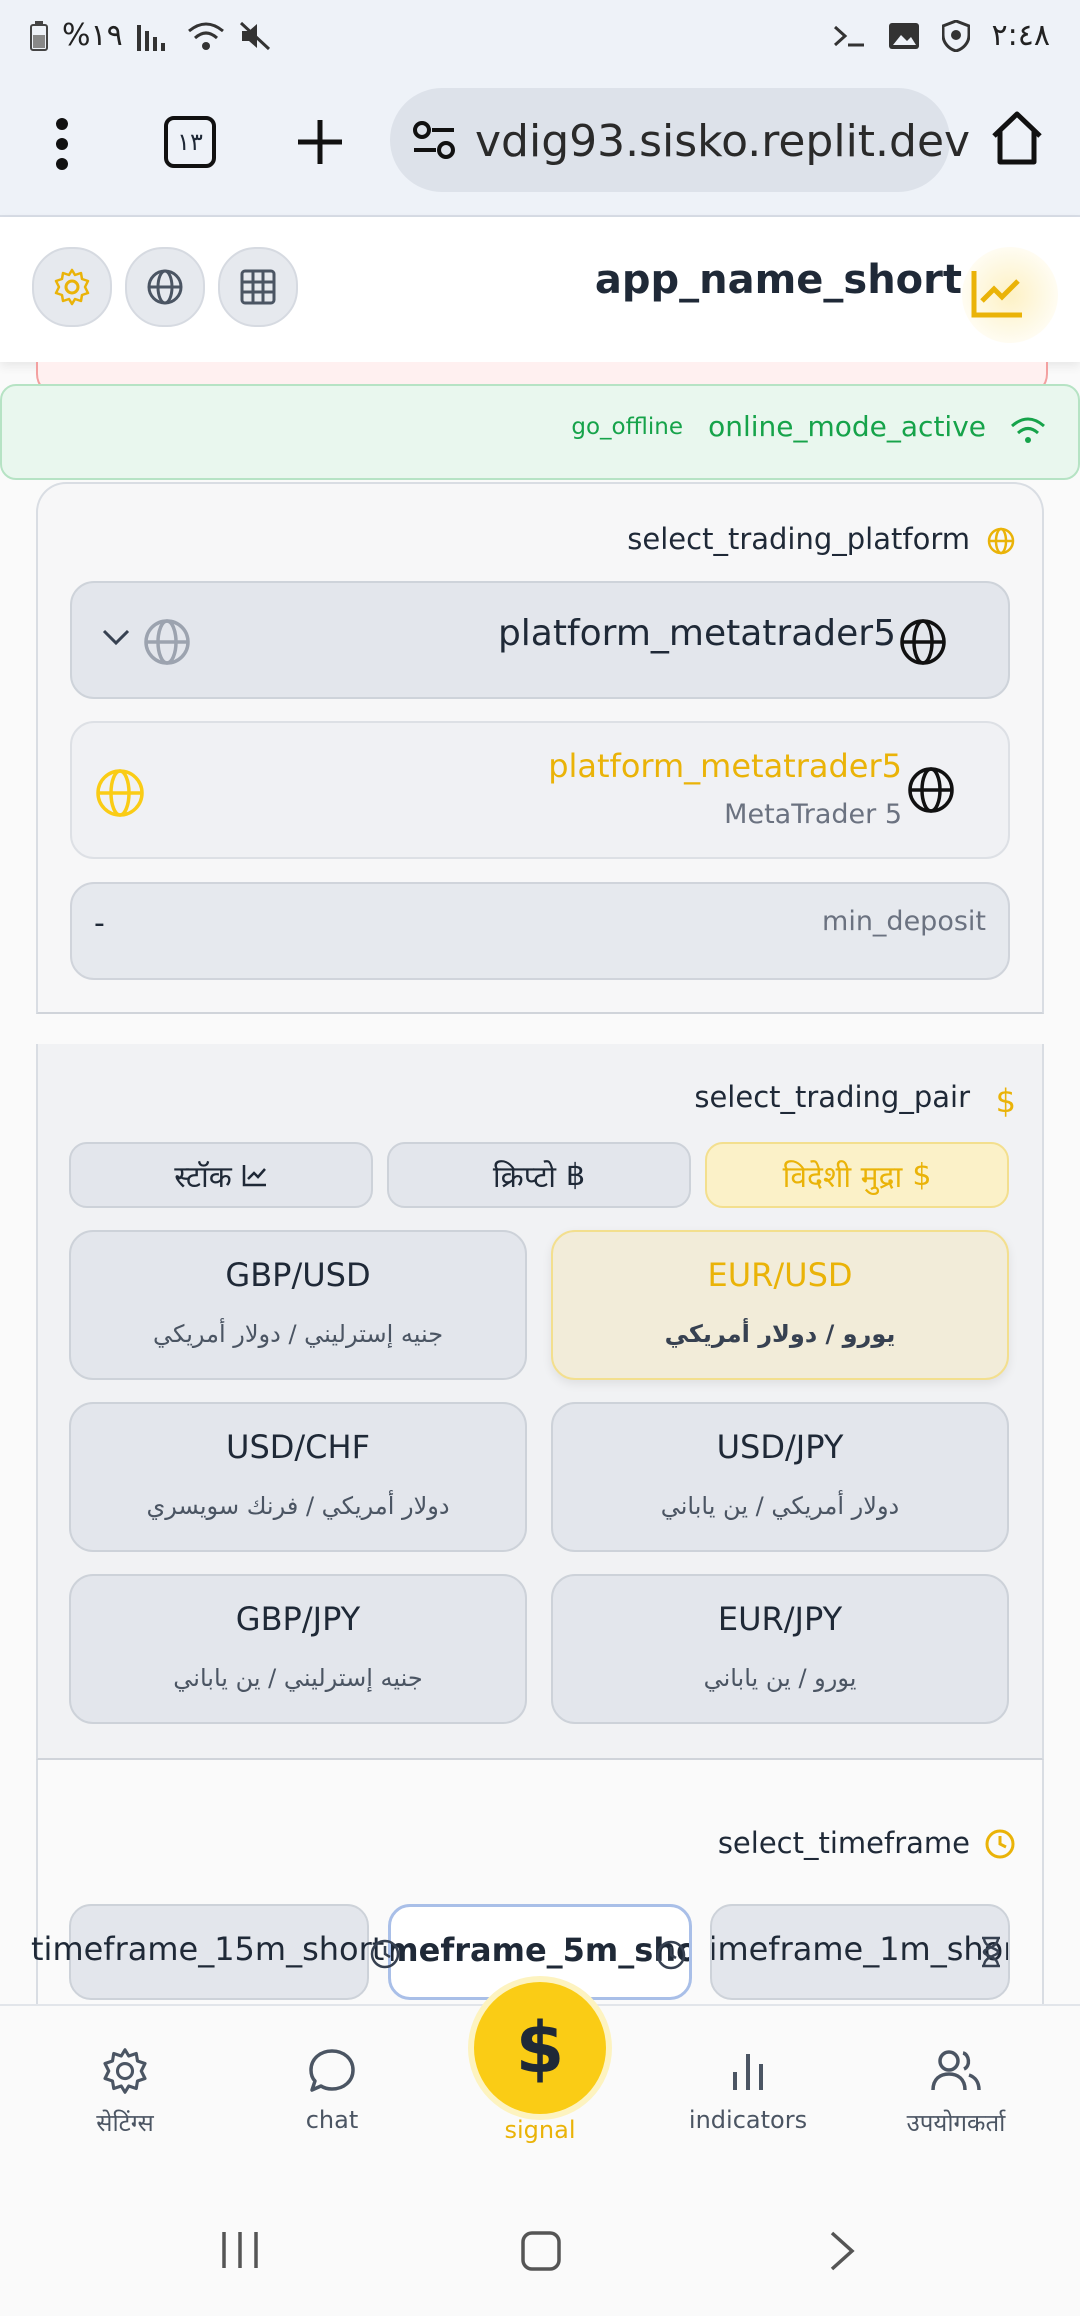 The height and width of the screenshot is (2316, 1080). What do you see at coordinates (332, 2071) in the screenshot?
I see `chat-icon` at bounding box center [332, 2071].